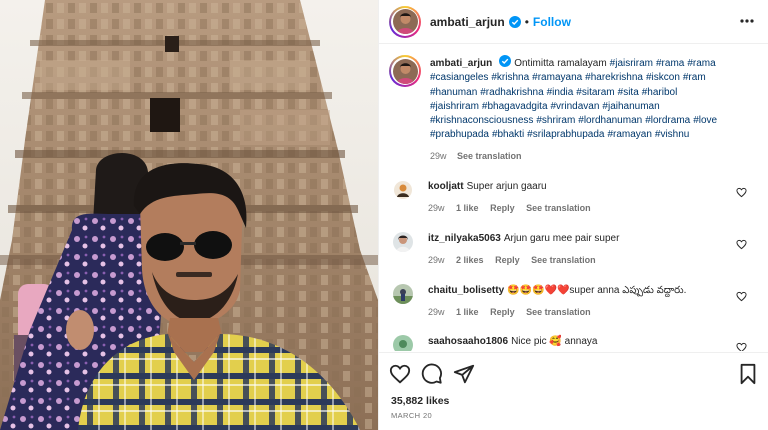 Image resolution: width=768 pixels, height=430 pixels. What do you see at coordinates (628, 92) in the screenshot?
I see `hashtag-link: #sita` at bounding box center [628, 92].